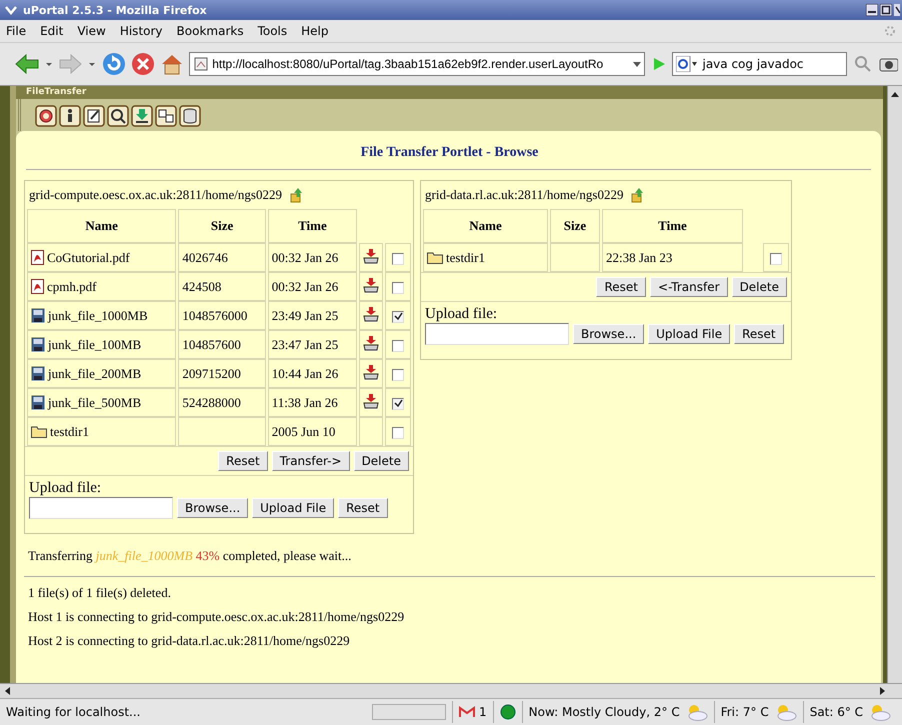 The height and width of the screenshot is (725, 902). Describe the element at coordinates (210, 31) in the screenshot. I see `menu-item: Bookmarks` at that location.